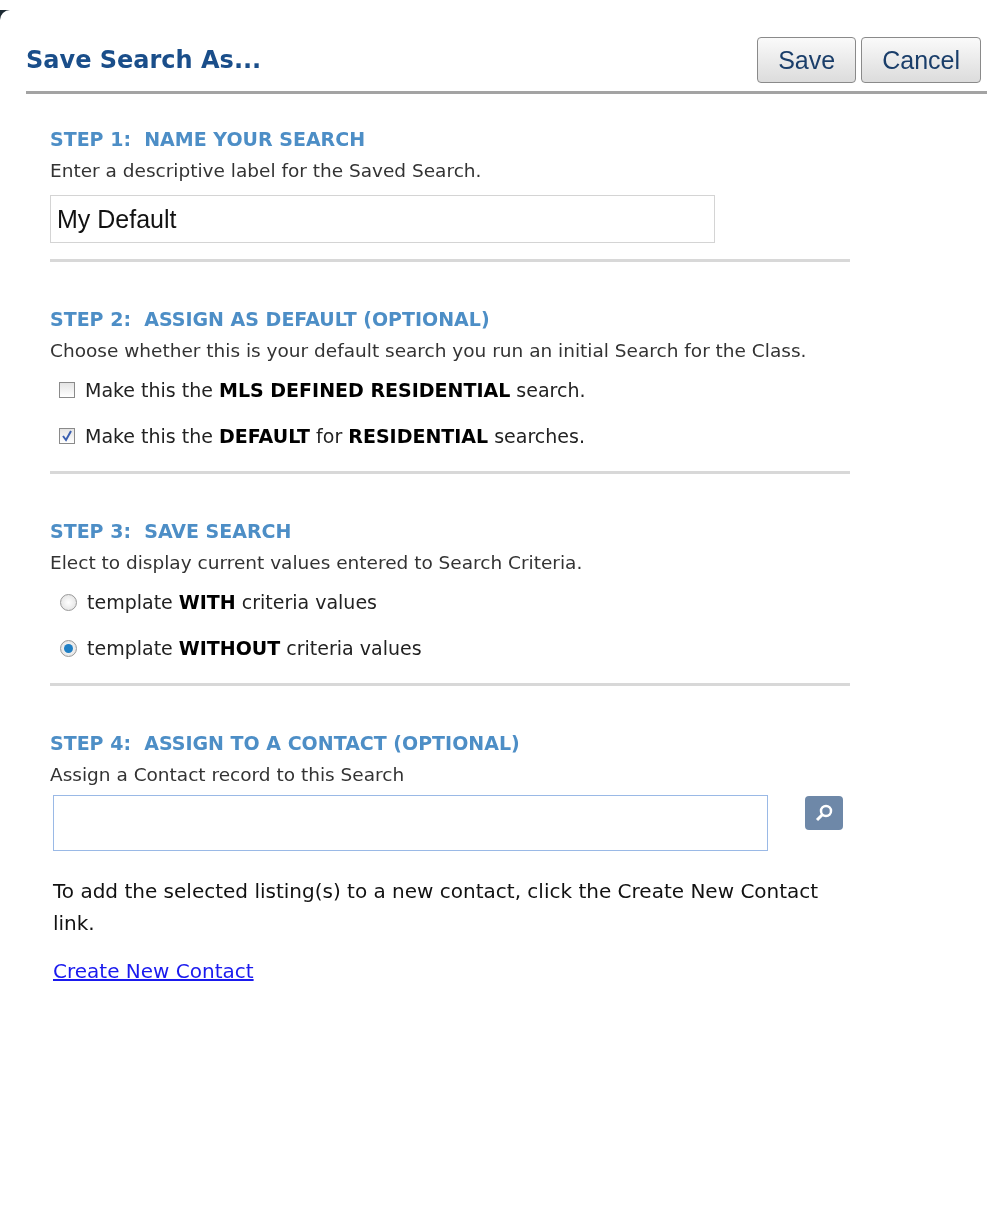 The height and width of the screenshot is (1212, 987). Describe the element at coordinates (335, 390) in the screenshot. I see `checkbox-label: Make this the MLS DEFINED RESIDENTIAL search.` at that location.